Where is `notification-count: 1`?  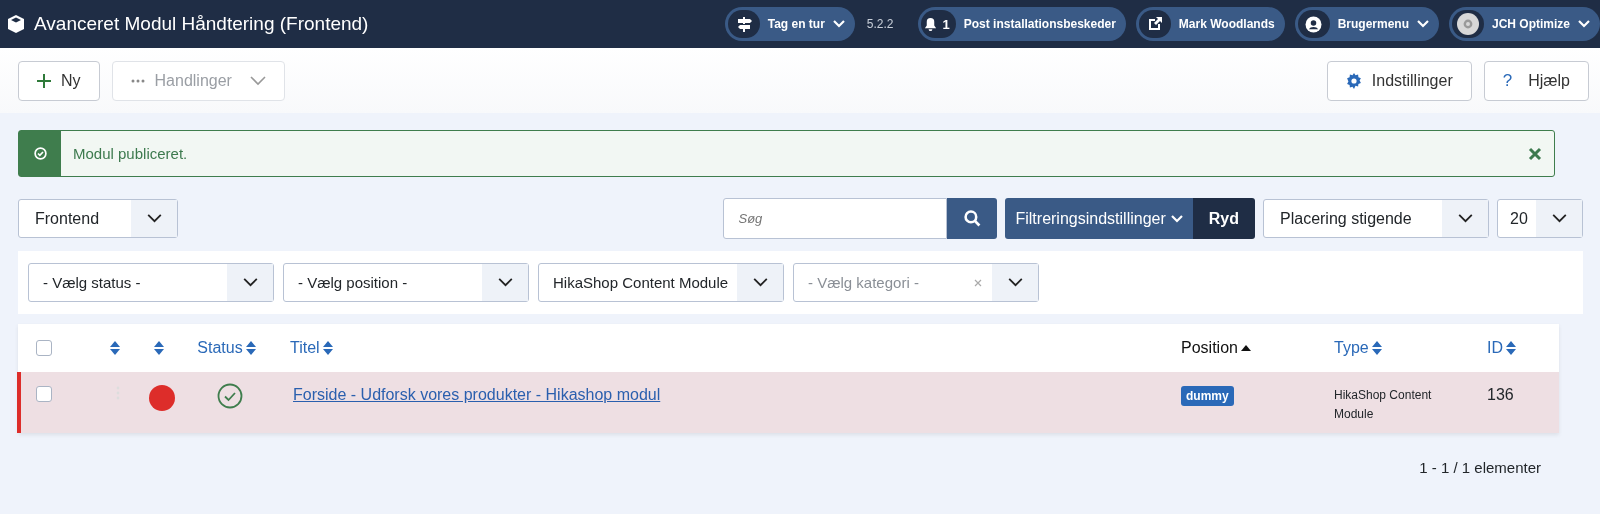 notification-count: 1 is located at coordinates (946, 24).